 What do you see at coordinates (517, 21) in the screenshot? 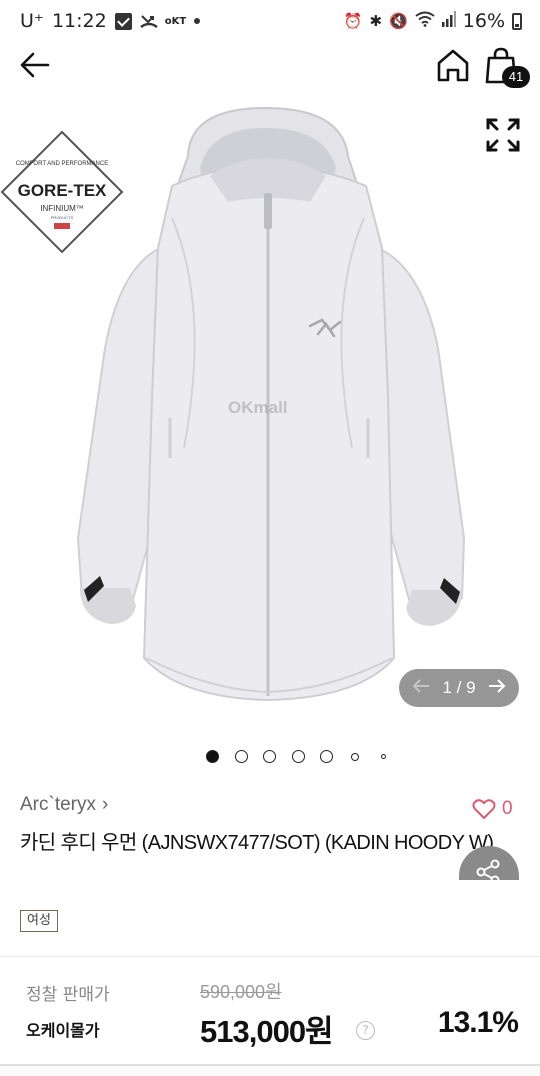
I see `battery-icon` at bounding box center [517, 21].